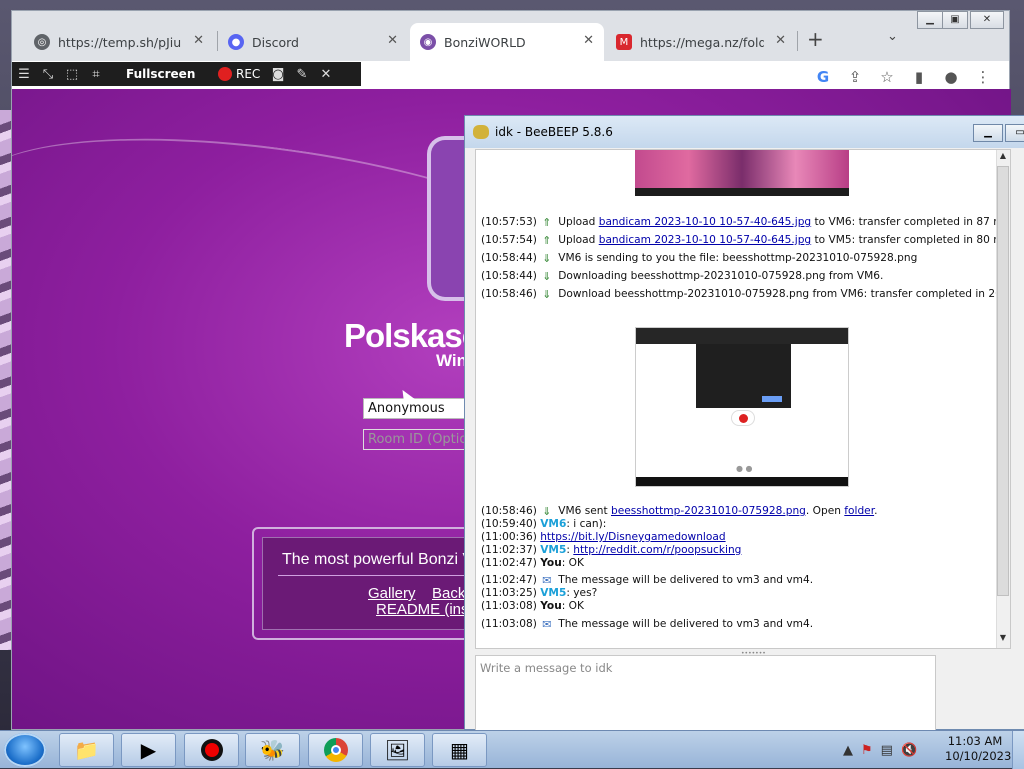  Describe the element at coordinates (547, 258) in the screenshot. I see `download-icon: ⇓` at that location.